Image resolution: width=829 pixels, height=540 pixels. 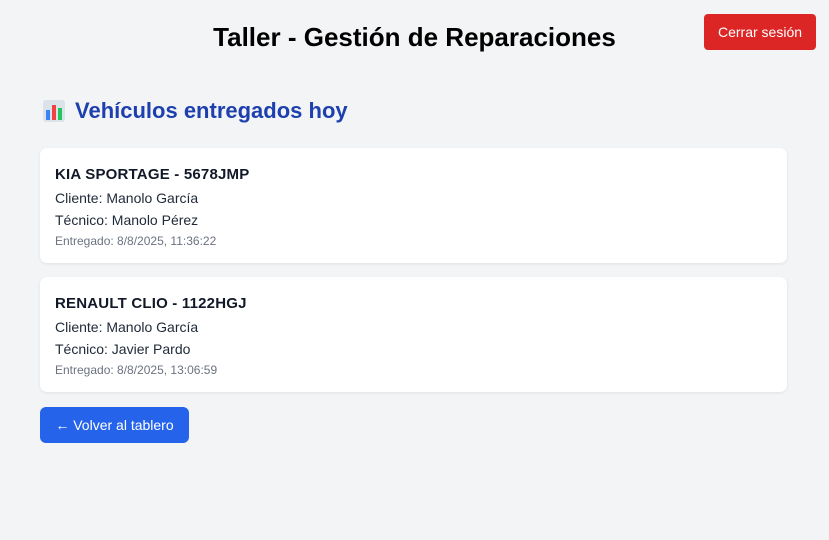 I want to click on bar-chart-icon, so click(x=54, y=111).